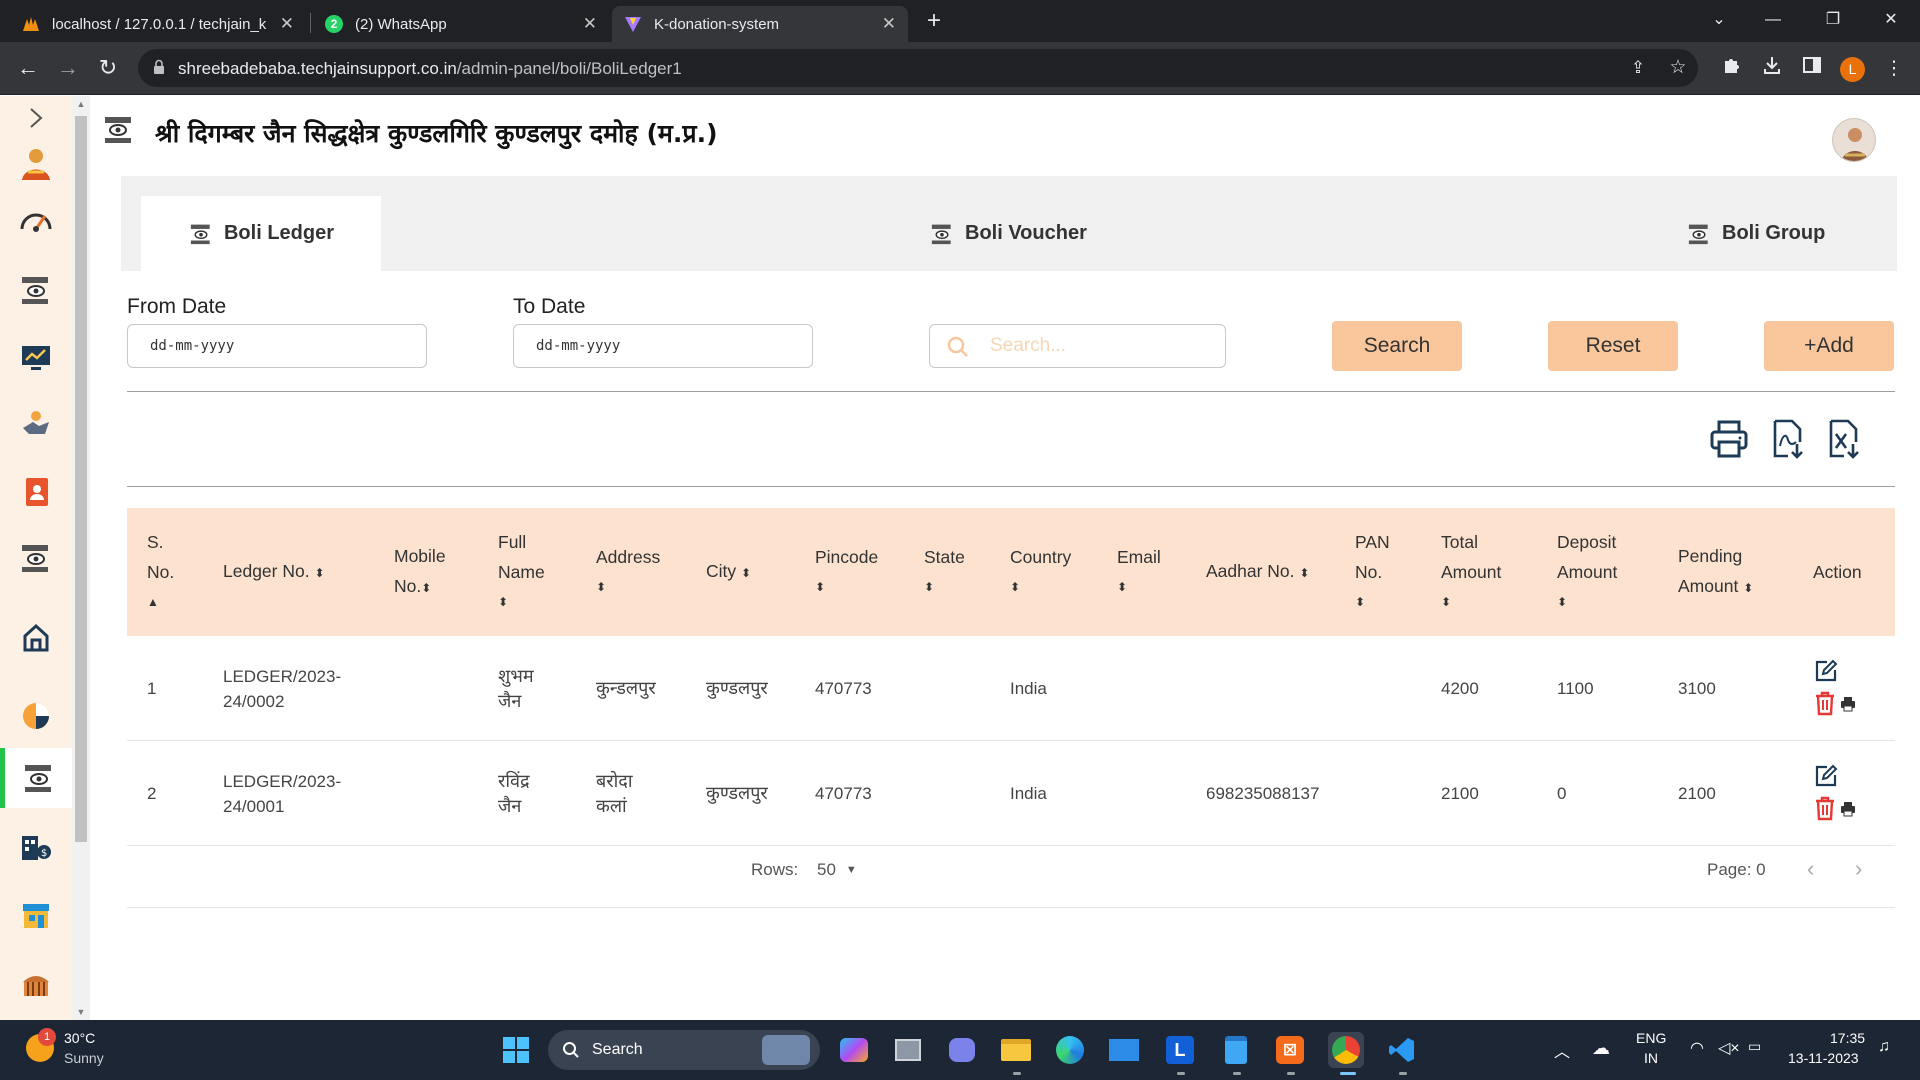 The height and width of the screenshot is (1080, 1920). Describe the element at coordinates (1854, 140) in the screenshot. I see `user-avatar` at that location.